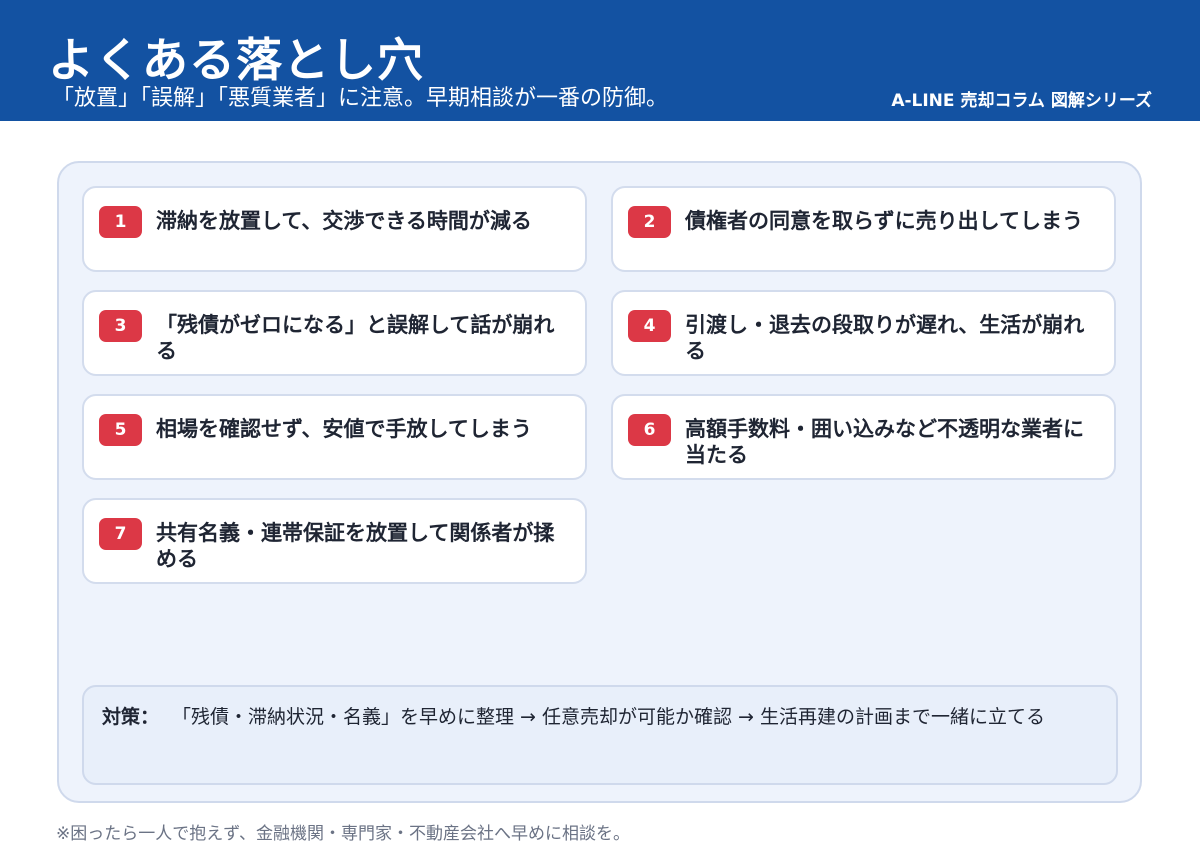 This screenshot has height=860, width=1200. I want to click on pitfall-text: 高額手数料・囲い込みなど不透明な業者に当たる, so click(884, 442).